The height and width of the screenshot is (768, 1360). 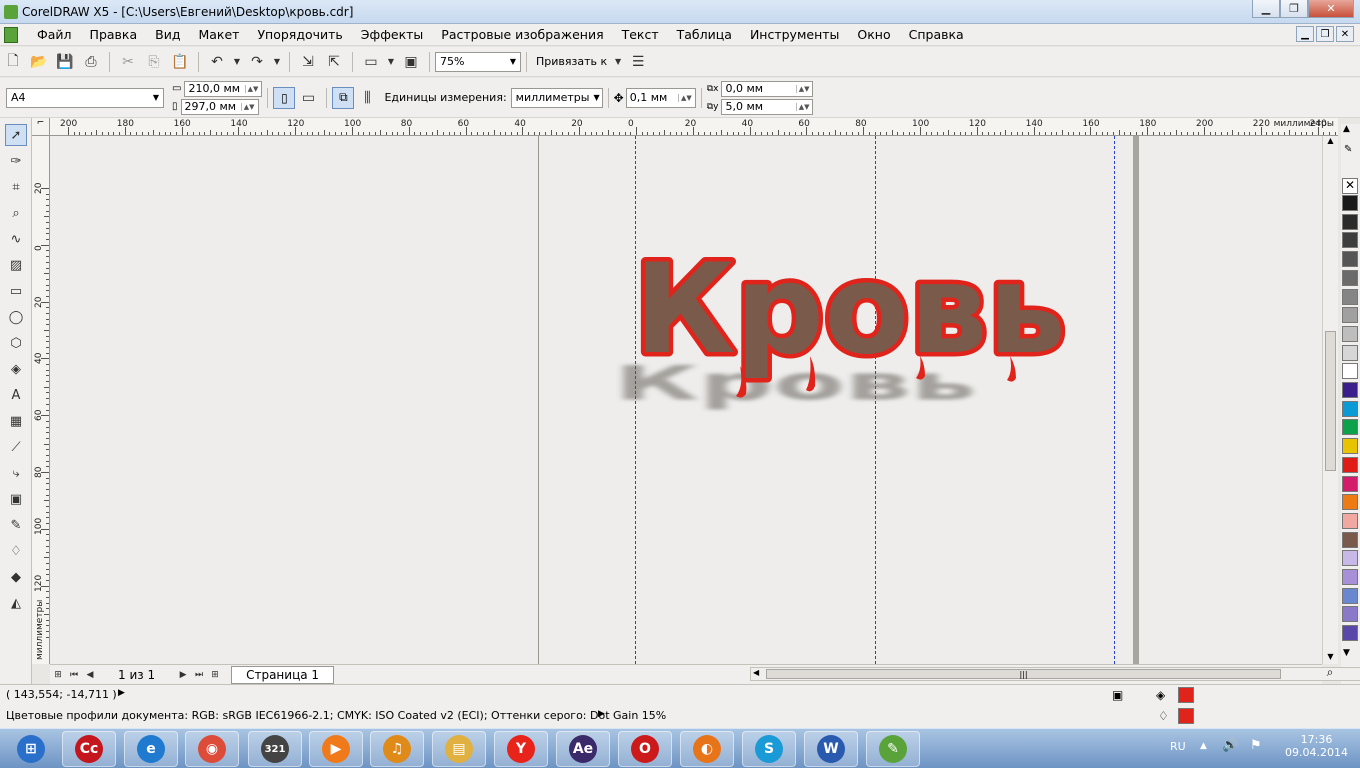 What do you see at coordinates (767, 88) in the screenshot?
I see `duplicate-x-input: 0,0 мм ▲▼` at bounding box center [767, 88].